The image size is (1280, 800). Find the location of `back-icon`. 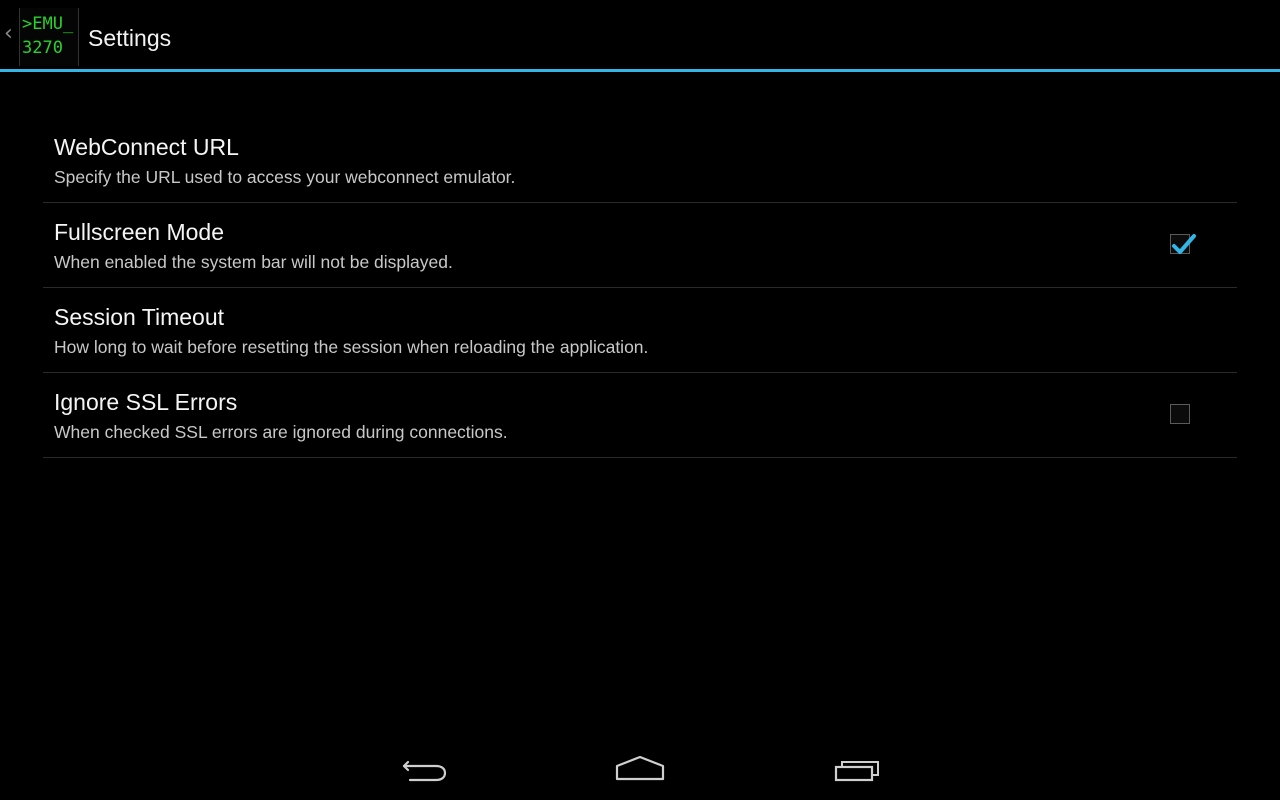

back-icon is located at coordinates (424, 771).